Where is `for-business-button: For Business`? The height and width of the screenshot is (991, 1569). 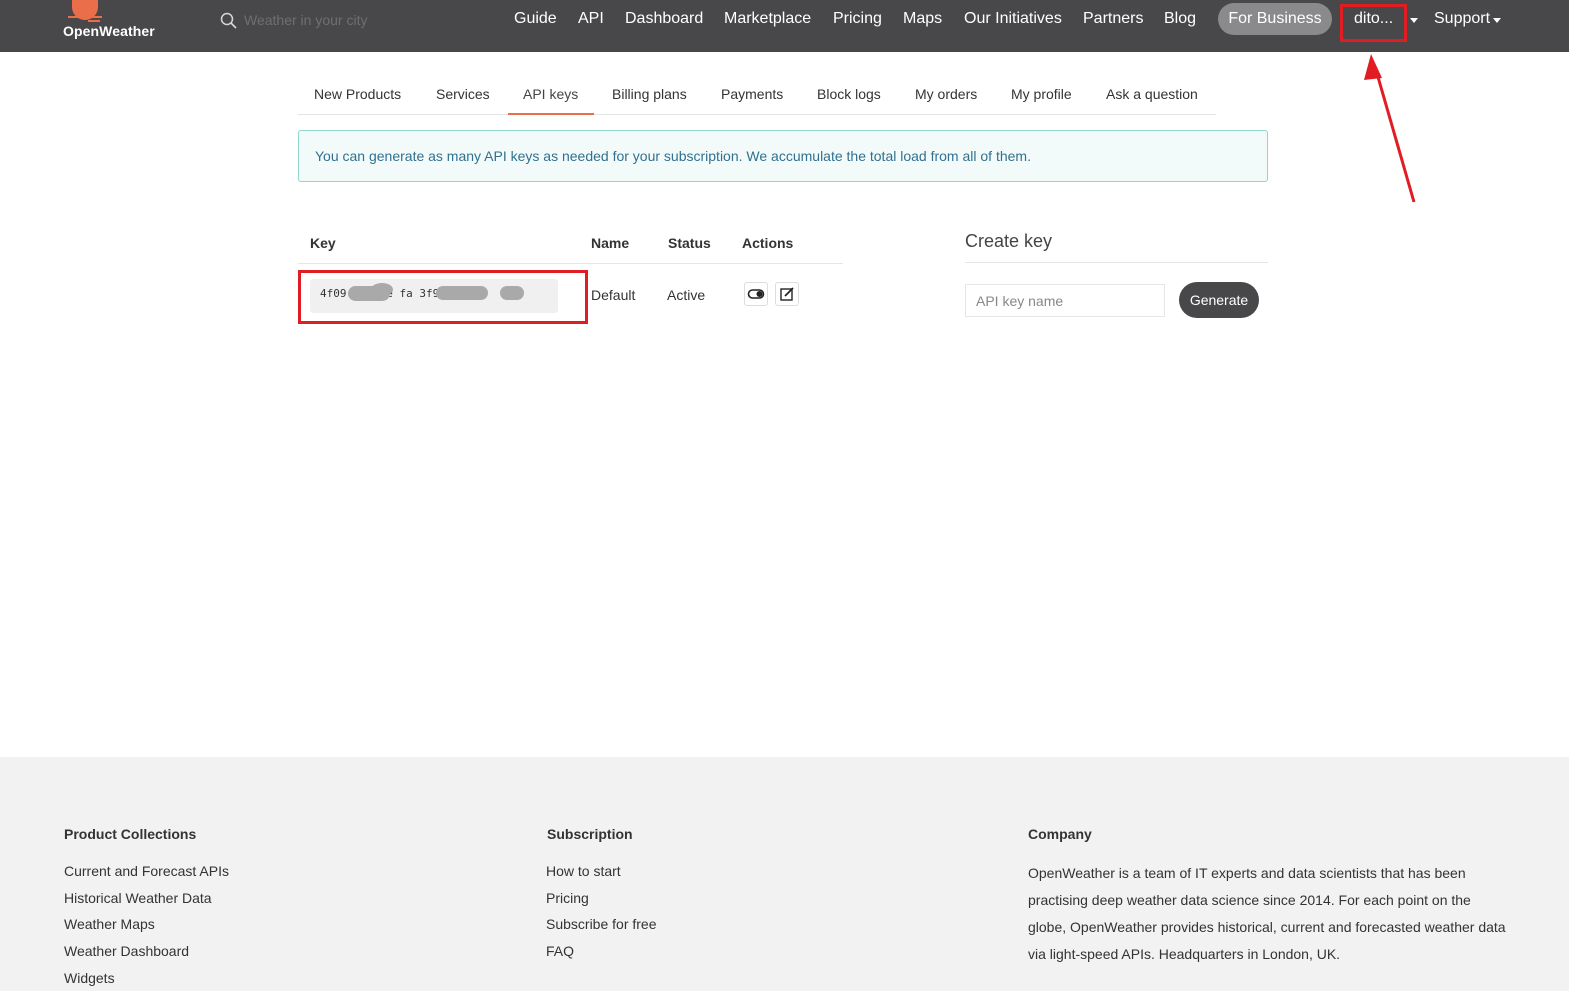
for-business-button: For Business is located at coordinates (1275, 19).